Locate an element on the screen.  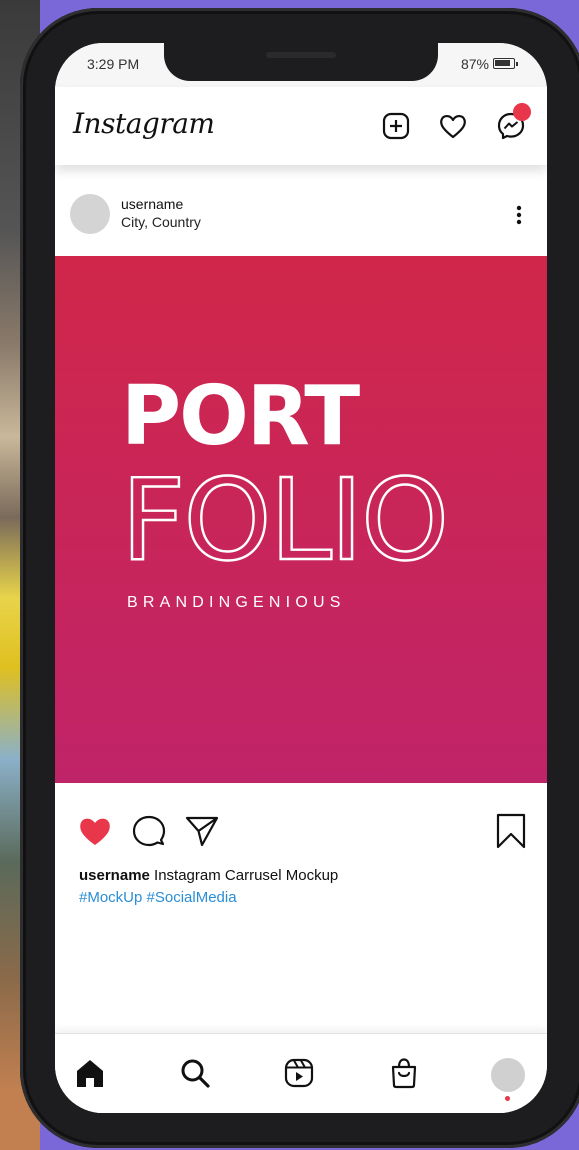
brand-text: BRANDINGENIOUS is located at coordinates (236, 602).